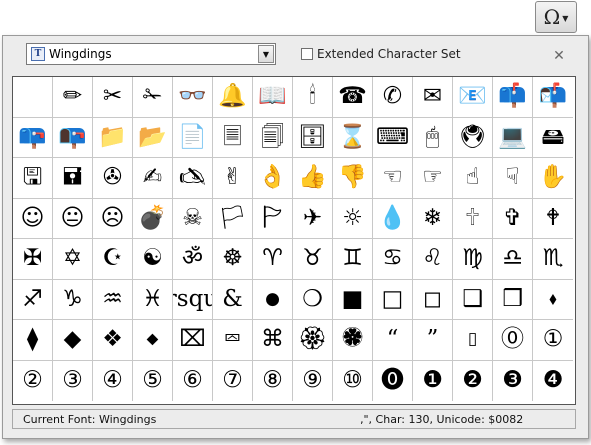 The image size is (591, 445). I want to click on glyph-cell: ♒, so click(113, 299).